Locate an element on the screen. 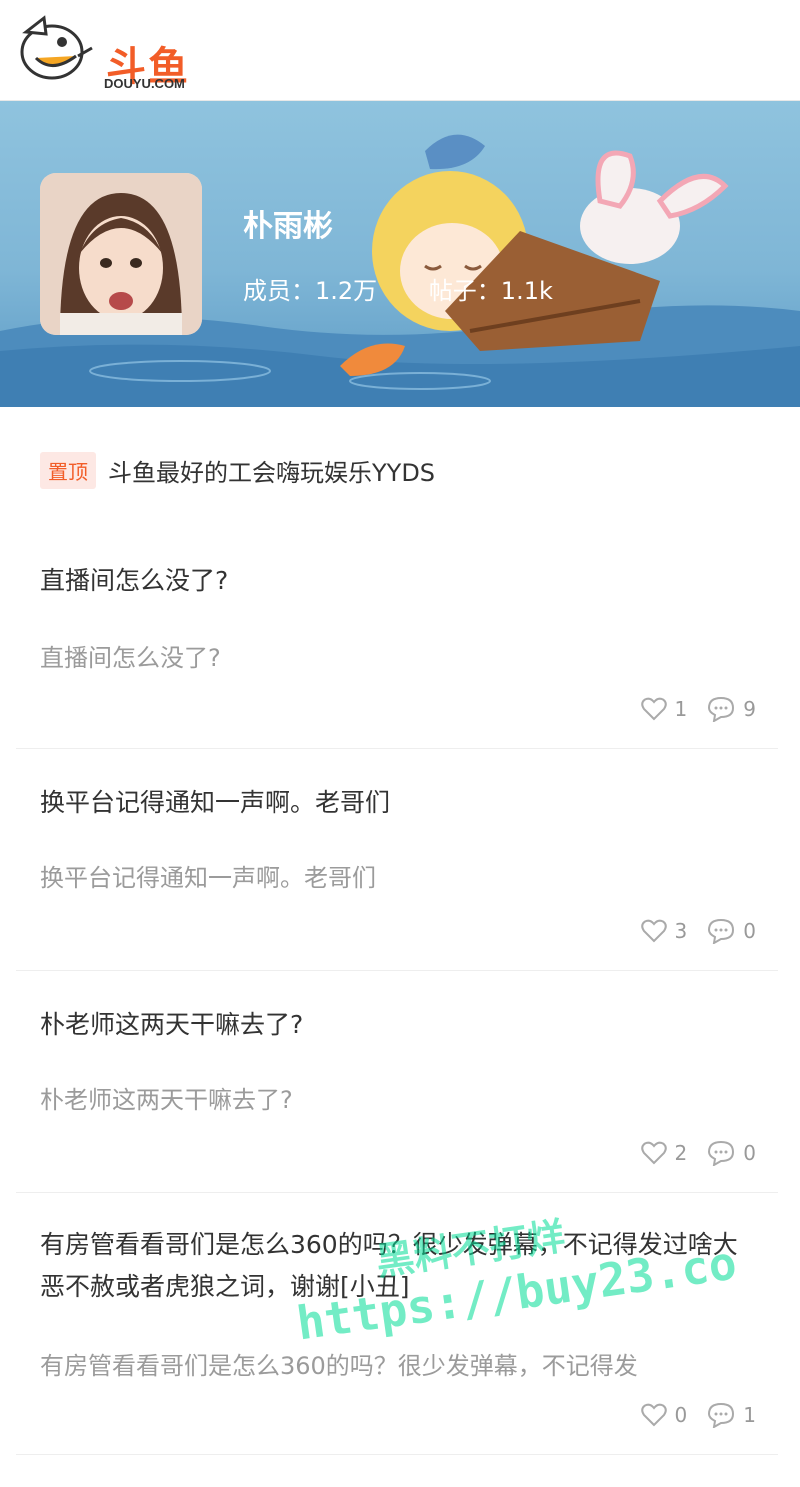  like-button: 2 is located at coordinates (664, 1153).